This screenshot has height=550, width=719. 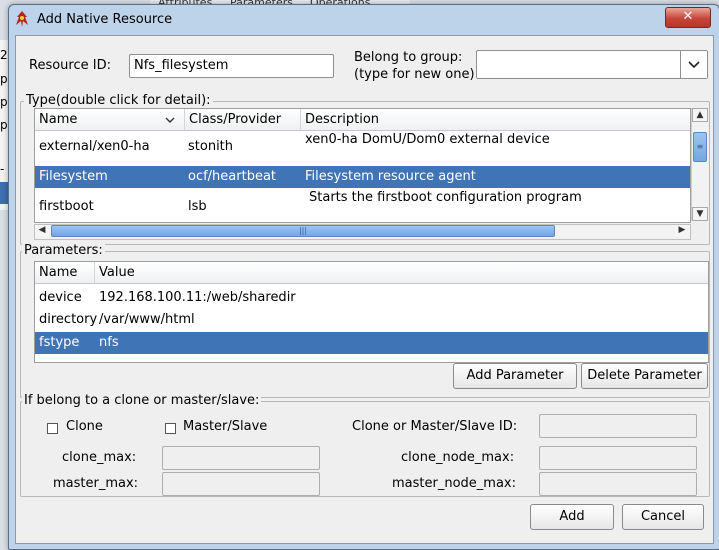 What do you see at coordinates (147, 319) in the screenshot?
I see `parameter-value: /var/www/html` at bounding box center [147, 319].